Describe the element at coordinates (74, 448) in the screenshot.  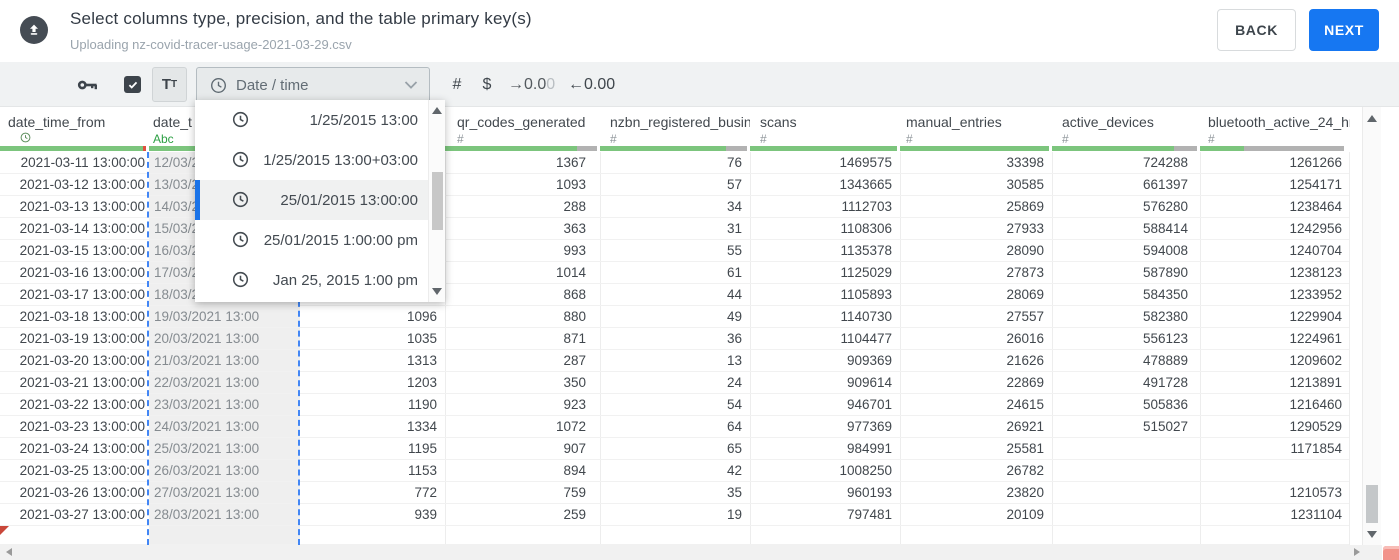
I see `cell: 2021-03-24 13:00:00` at that location.